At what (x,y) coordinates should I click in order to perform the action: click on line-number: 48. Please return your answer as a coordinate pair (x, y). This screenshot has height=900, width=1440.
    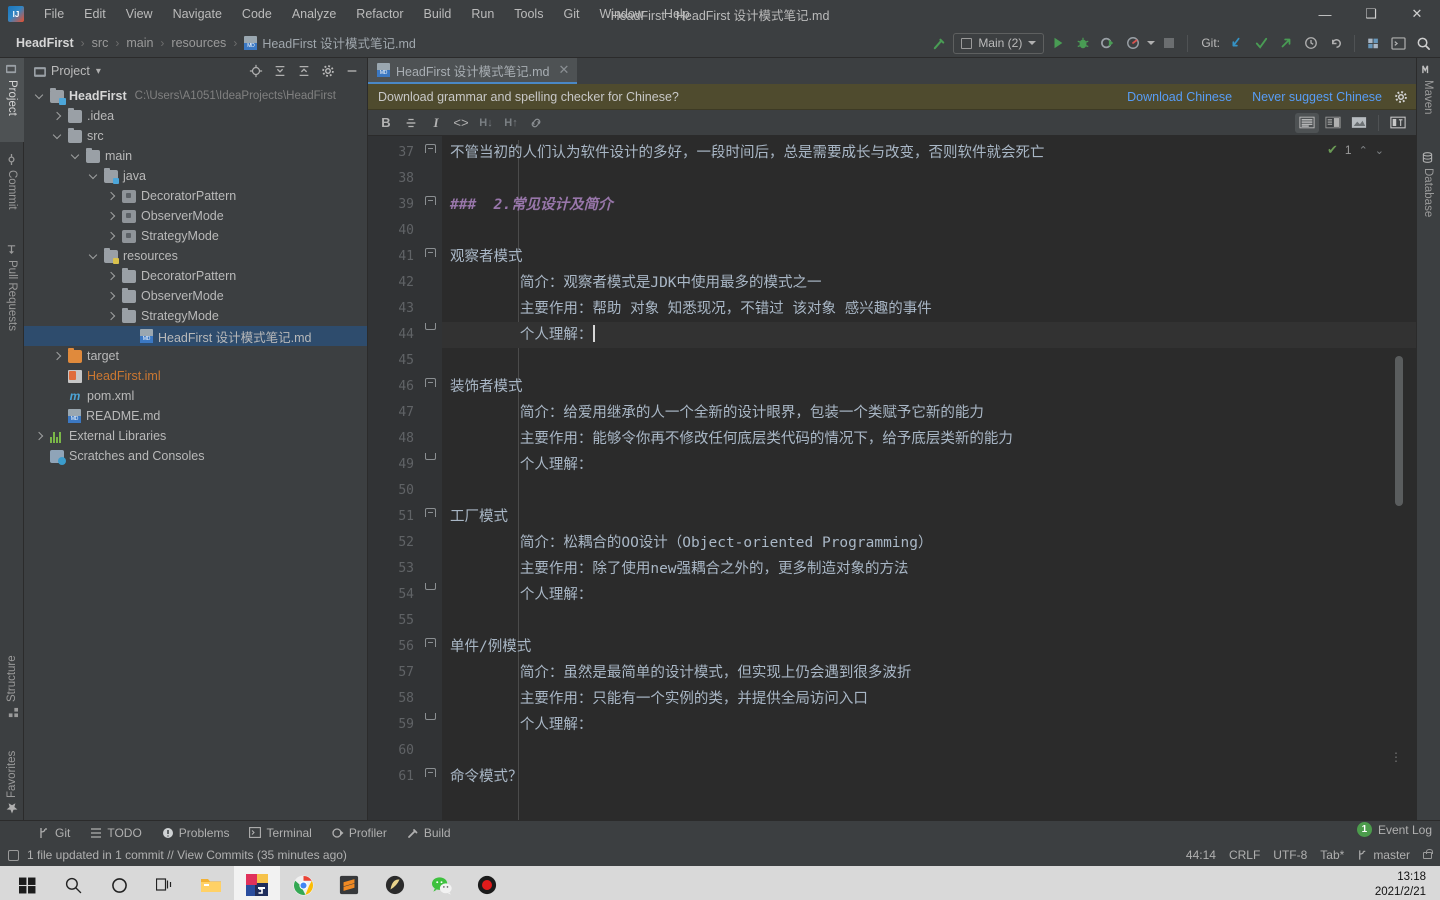
    Looking at the image, I should click on (405, 439).